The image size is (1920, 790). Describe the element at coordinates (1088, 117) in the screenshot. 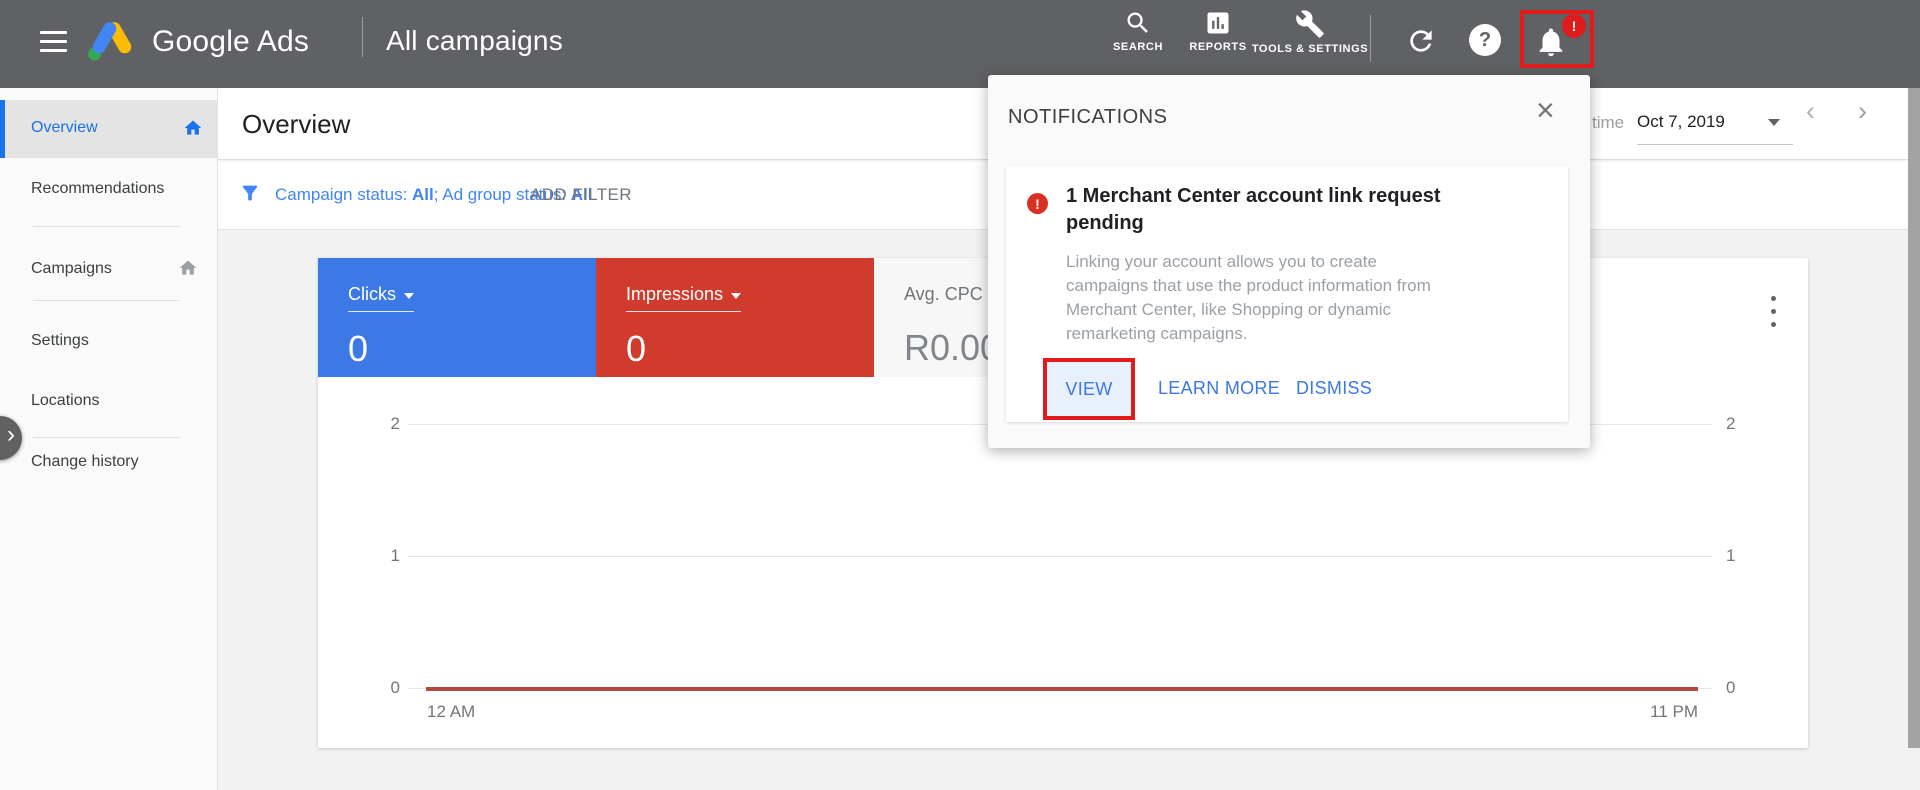

I see `notifications-popup-title: NOTIFICATIONS` at that location.